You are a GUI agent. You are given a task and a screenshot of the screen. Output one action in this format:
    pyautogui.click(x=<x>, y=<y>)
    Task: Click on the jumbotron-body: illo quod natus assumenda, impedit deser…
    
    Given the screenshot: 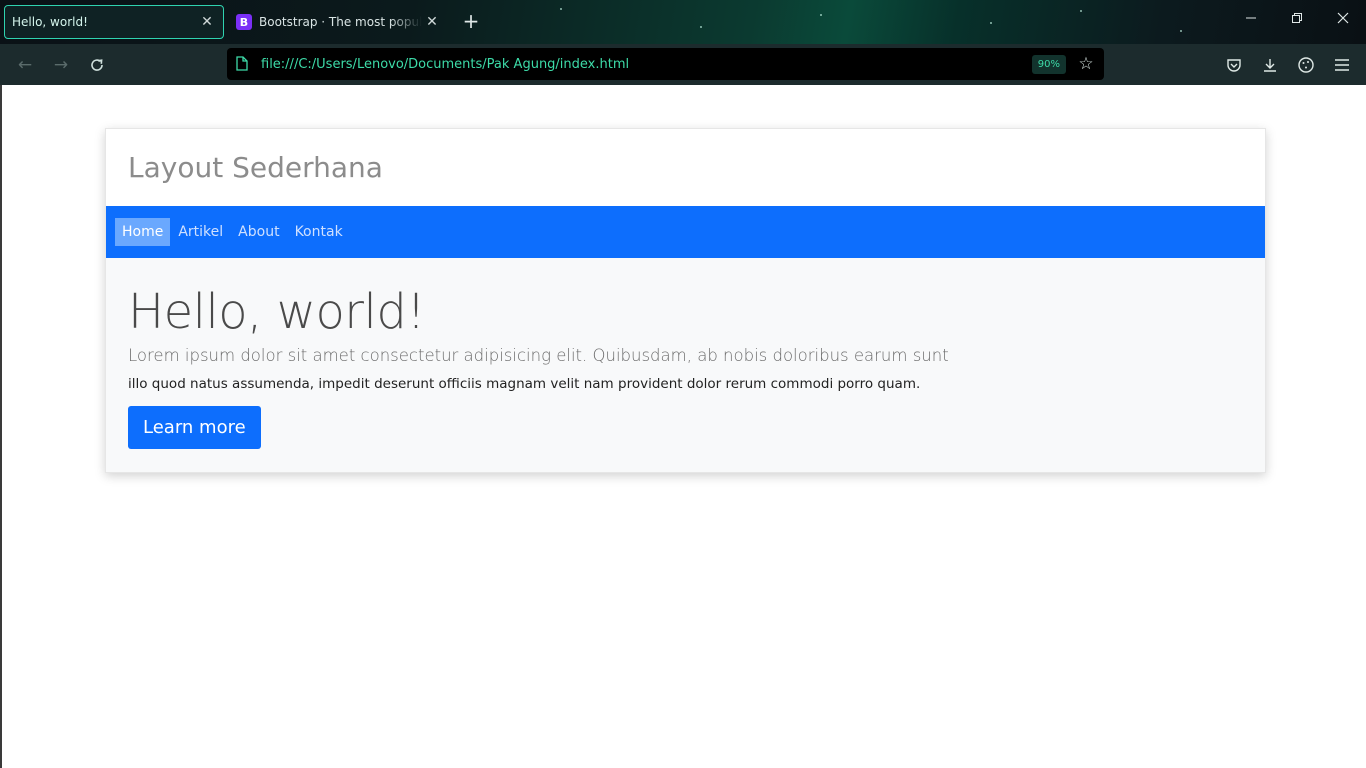 What is the action you would take?
    pyautogui.click(x=524, y=384)
    